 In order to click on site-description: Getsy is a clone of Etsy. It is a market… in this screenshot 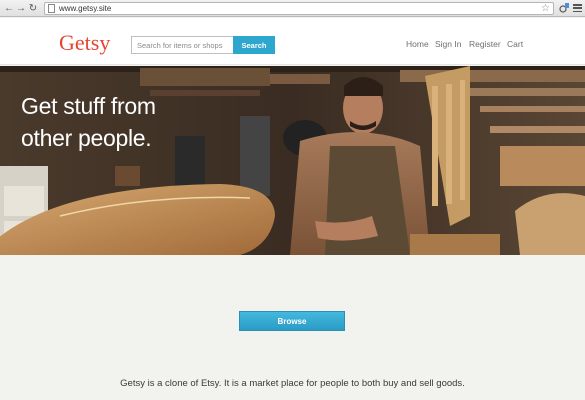, I will do `click(292, 383)`.